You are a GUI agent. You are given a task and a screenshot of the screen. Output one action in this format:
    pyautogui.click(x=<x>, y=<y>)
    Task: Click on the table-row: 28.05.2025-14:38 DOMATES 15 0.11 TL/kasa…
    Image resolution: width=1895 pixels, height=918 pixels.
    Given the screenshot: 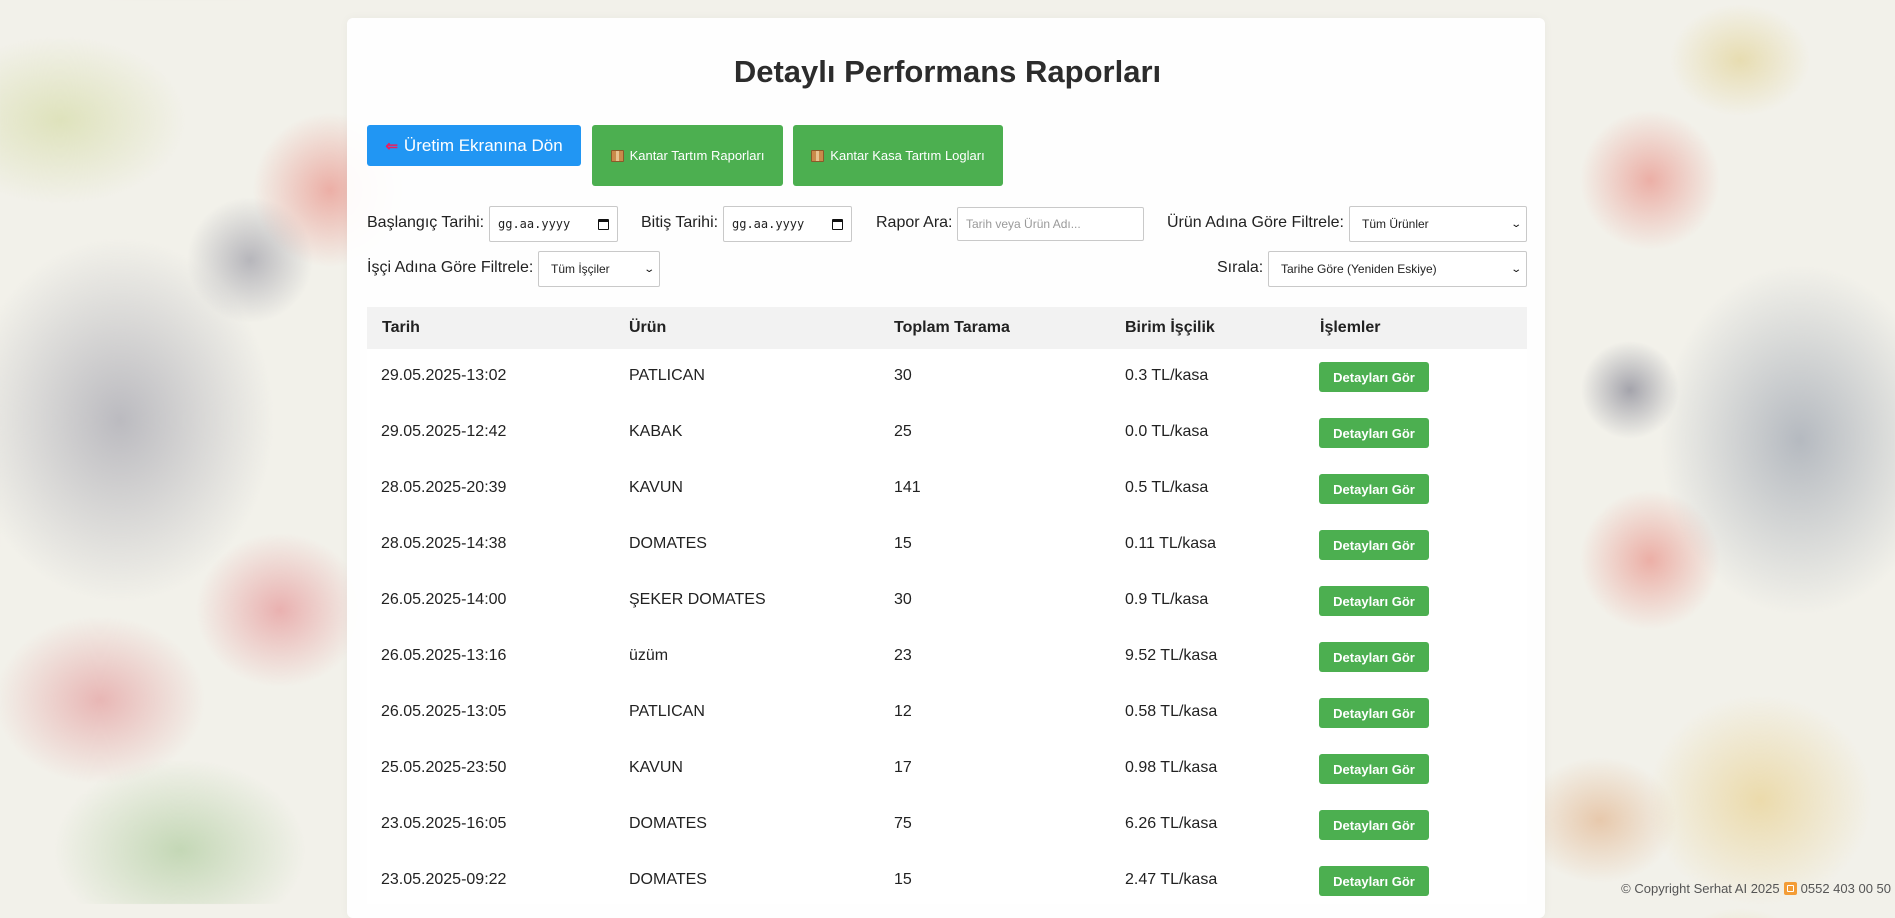 What is the action you would take?
    pyautogui.click(x=947, y=545)
    